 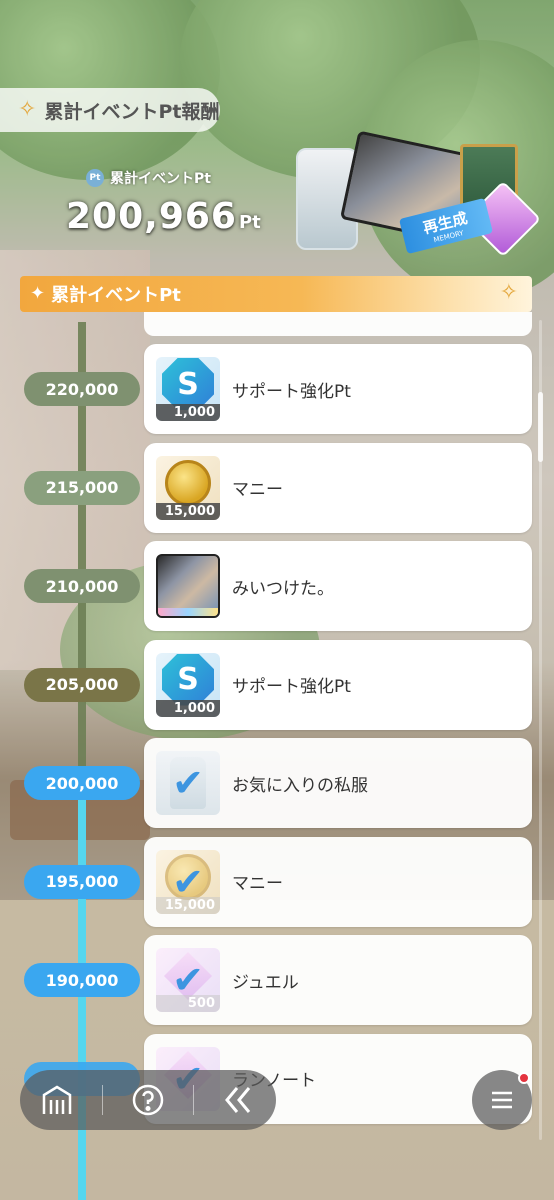 I want to click on milestone-badge: 195,000, so click(x=82, y=881).